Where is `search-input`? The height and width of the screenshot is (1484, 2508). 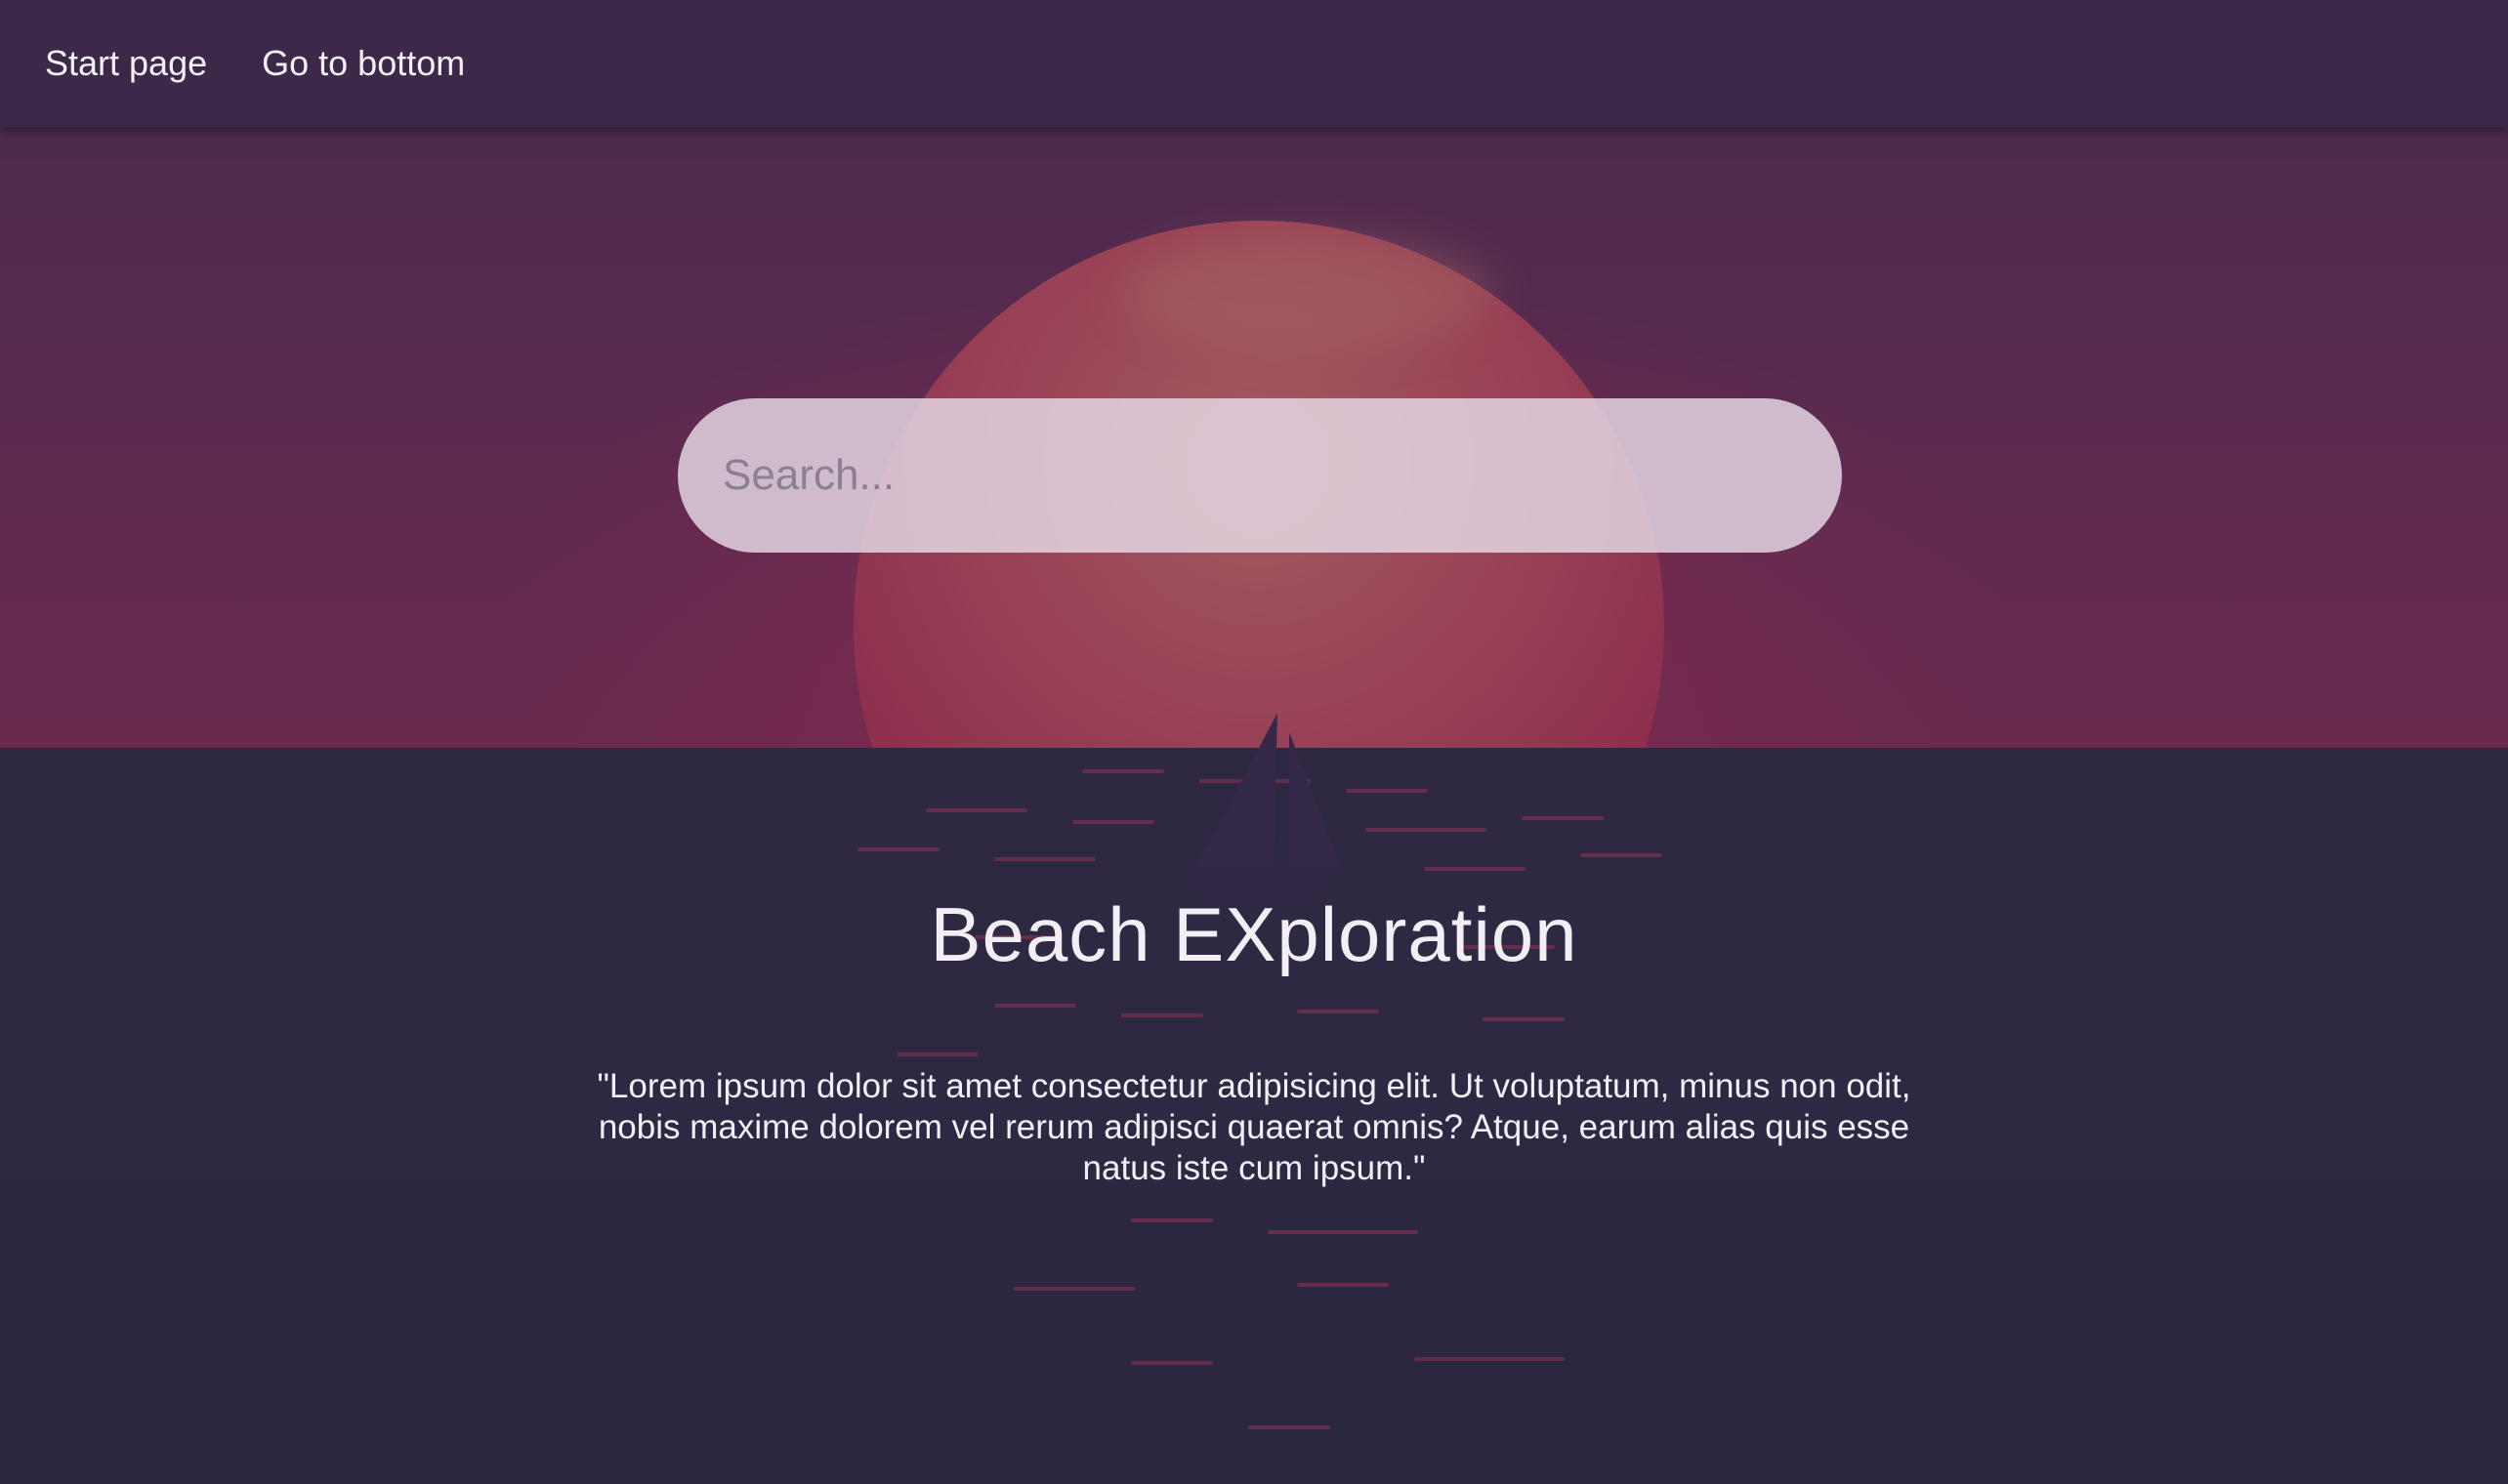
search-input is located at coordinates (1260, 476).